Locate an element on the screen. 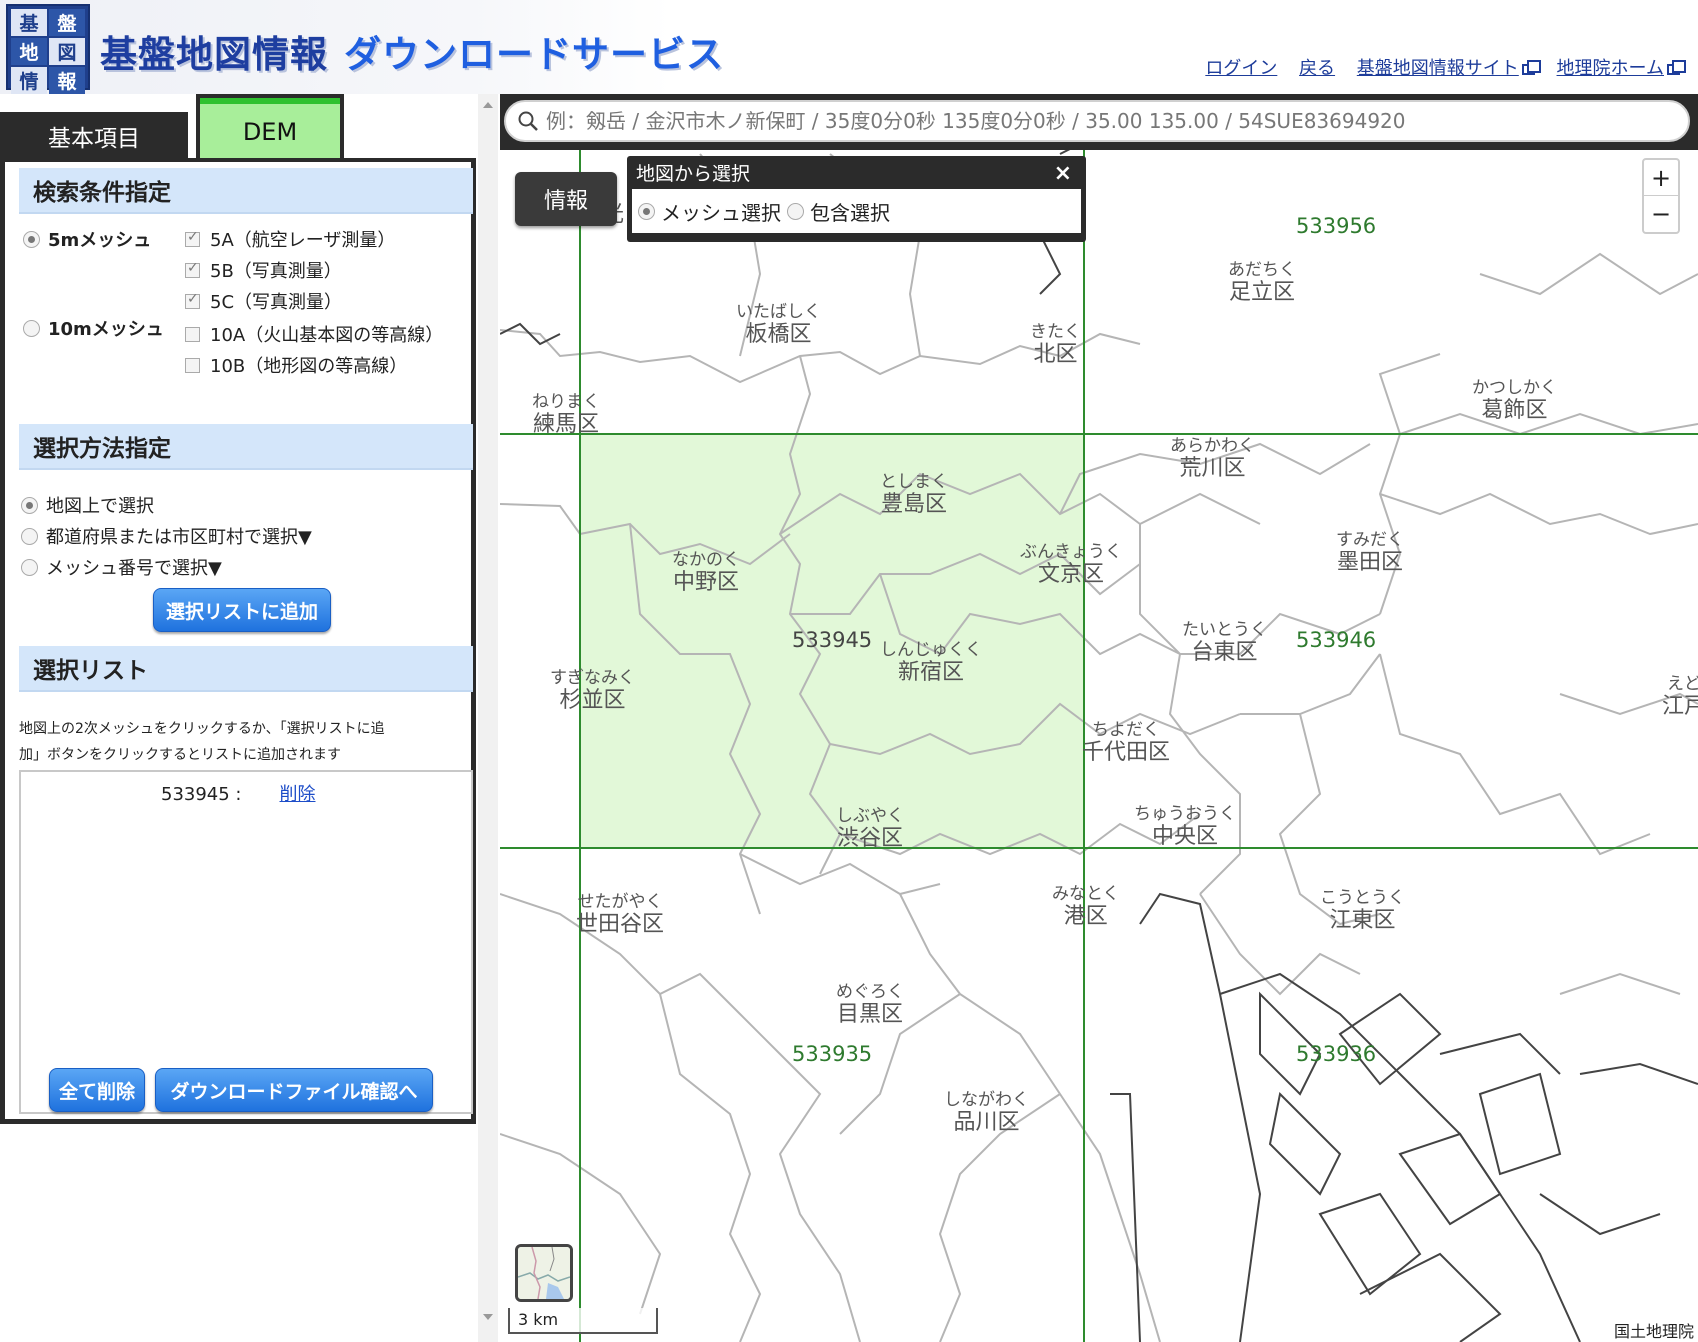 The width and height of the screenshot is (1698, 1342). help-line: 加」ボタンをクリックするとリストに追加されます is located at coordinates (180, 755).